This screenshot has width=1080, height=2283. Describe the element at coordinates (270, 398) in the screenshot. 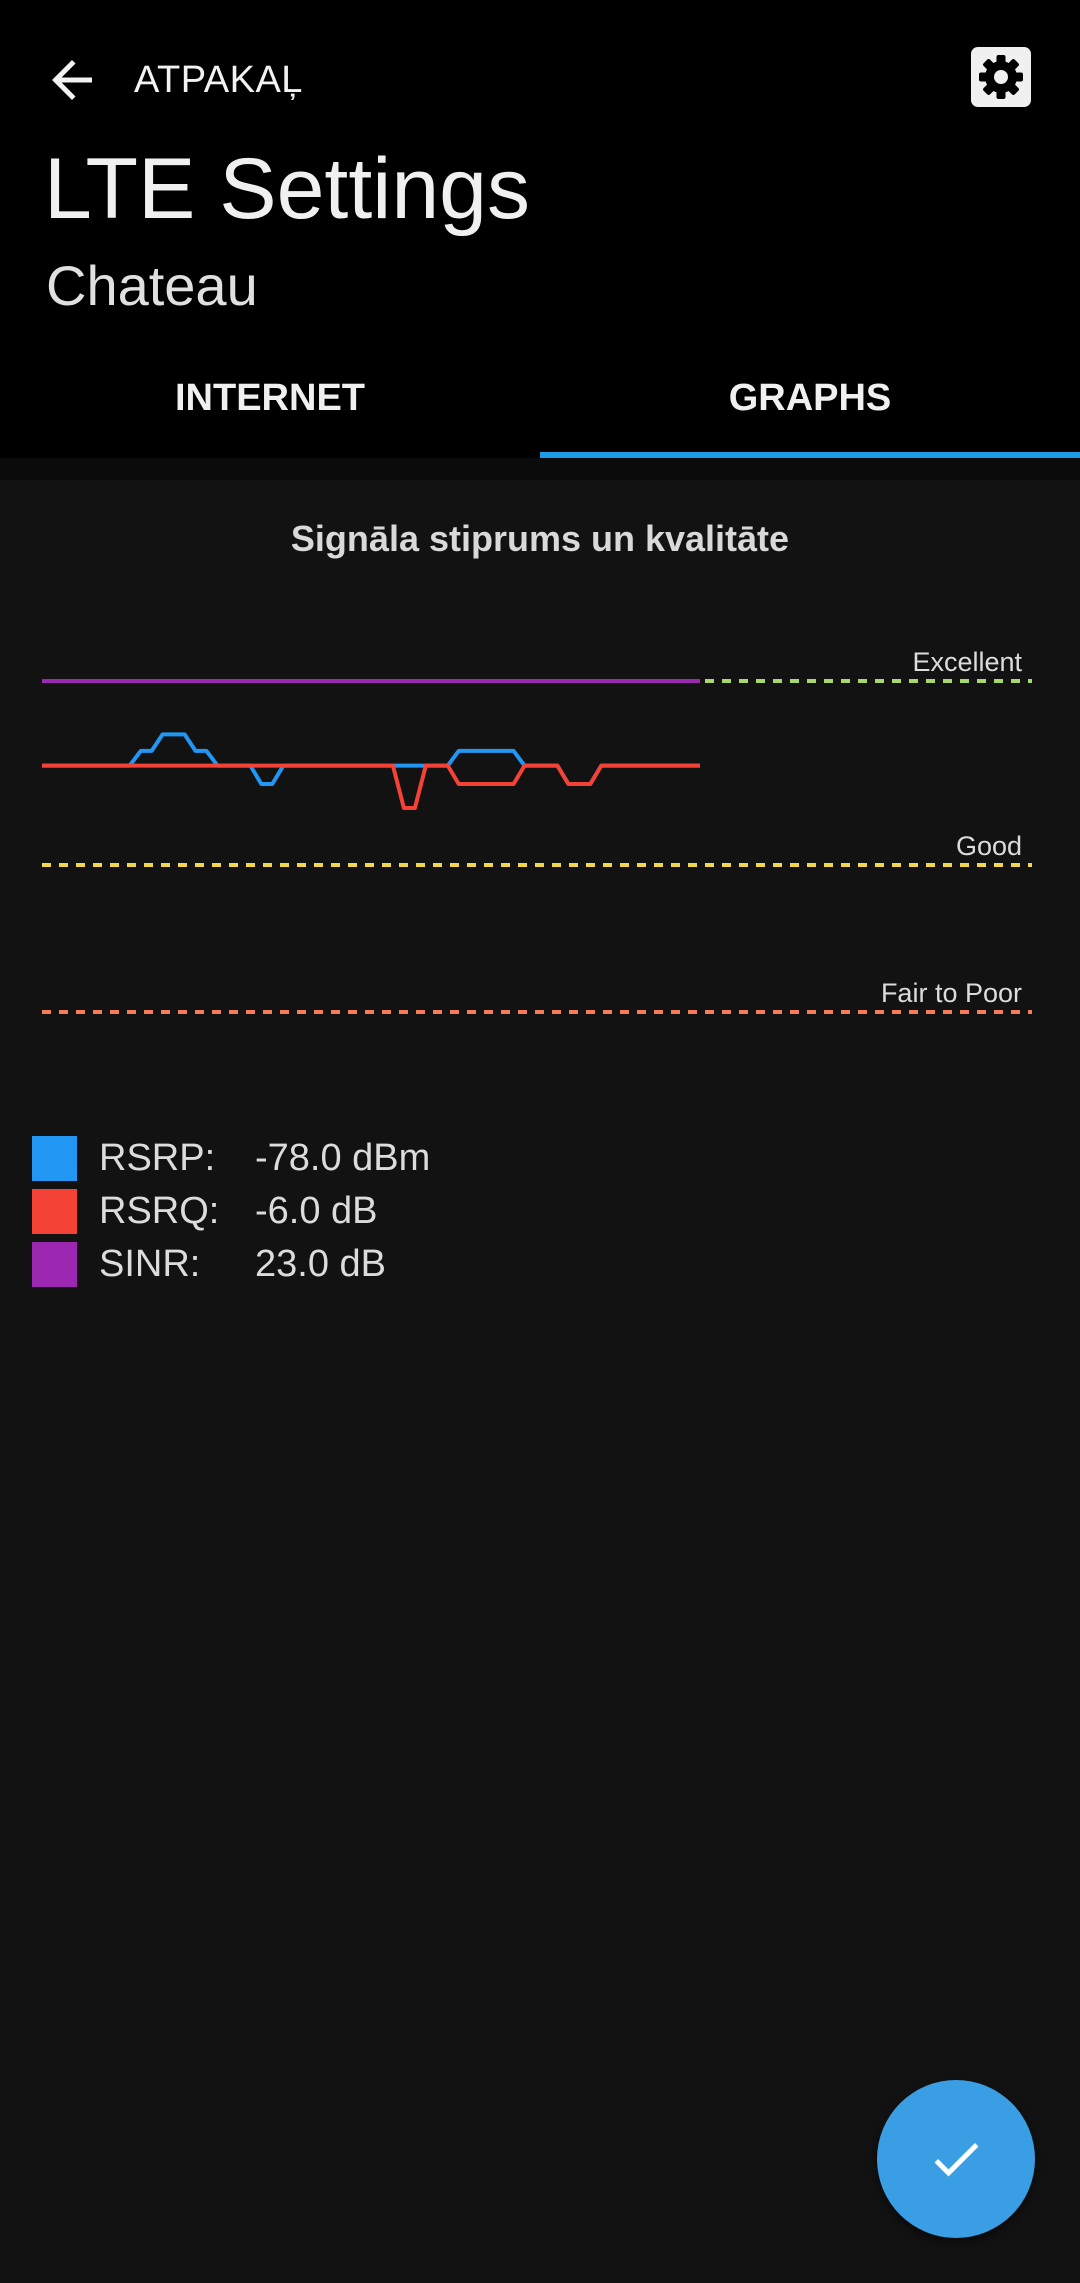

I see `tab-internet: INTERNET` at that location.